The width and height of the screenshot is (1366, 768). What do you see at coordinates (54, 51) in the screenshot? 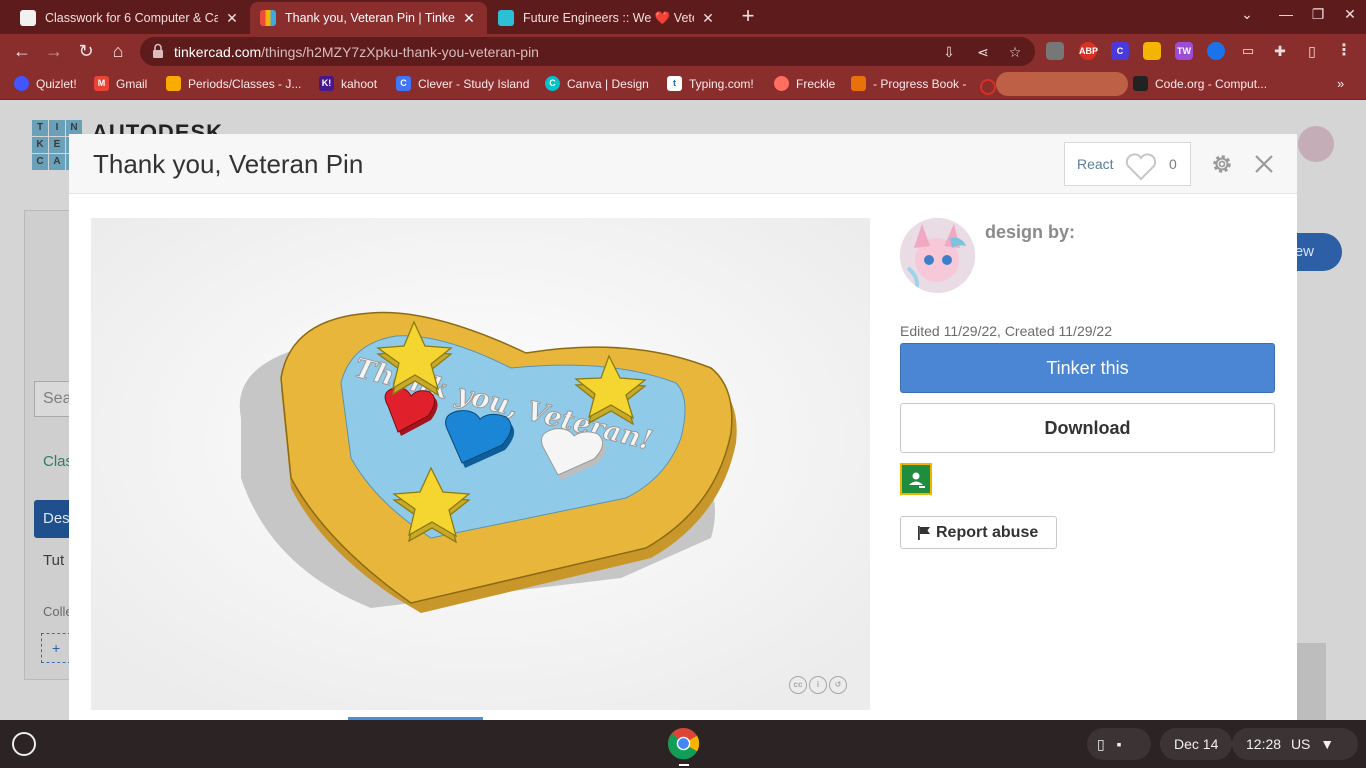
I see `forward-button: →` at bounding box center [54, 51].